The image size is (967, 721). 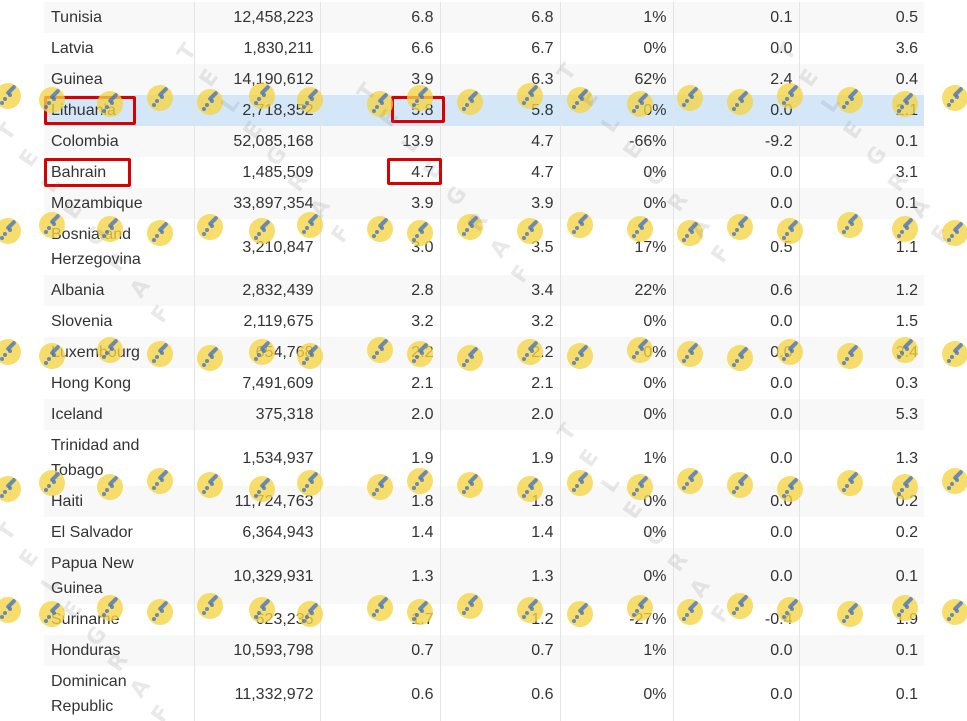 I want to click on population-cell: 12,458,223, so click(x=257, y=17).